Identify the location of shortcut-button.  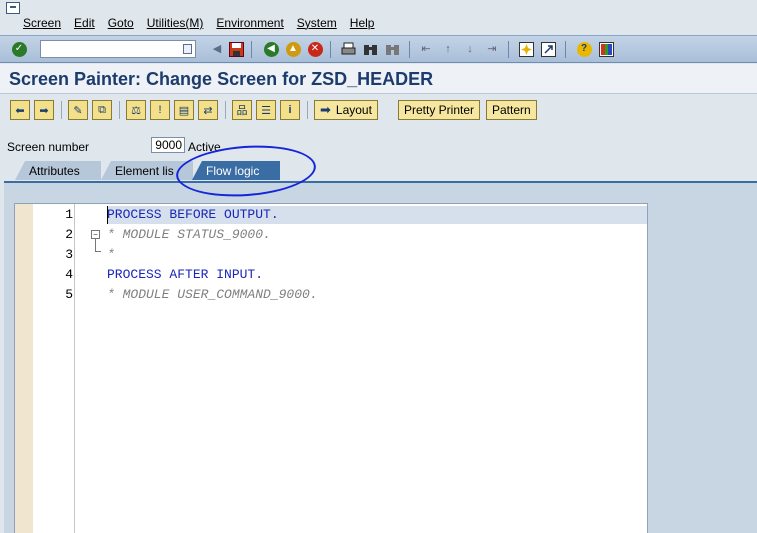
(548, 49).